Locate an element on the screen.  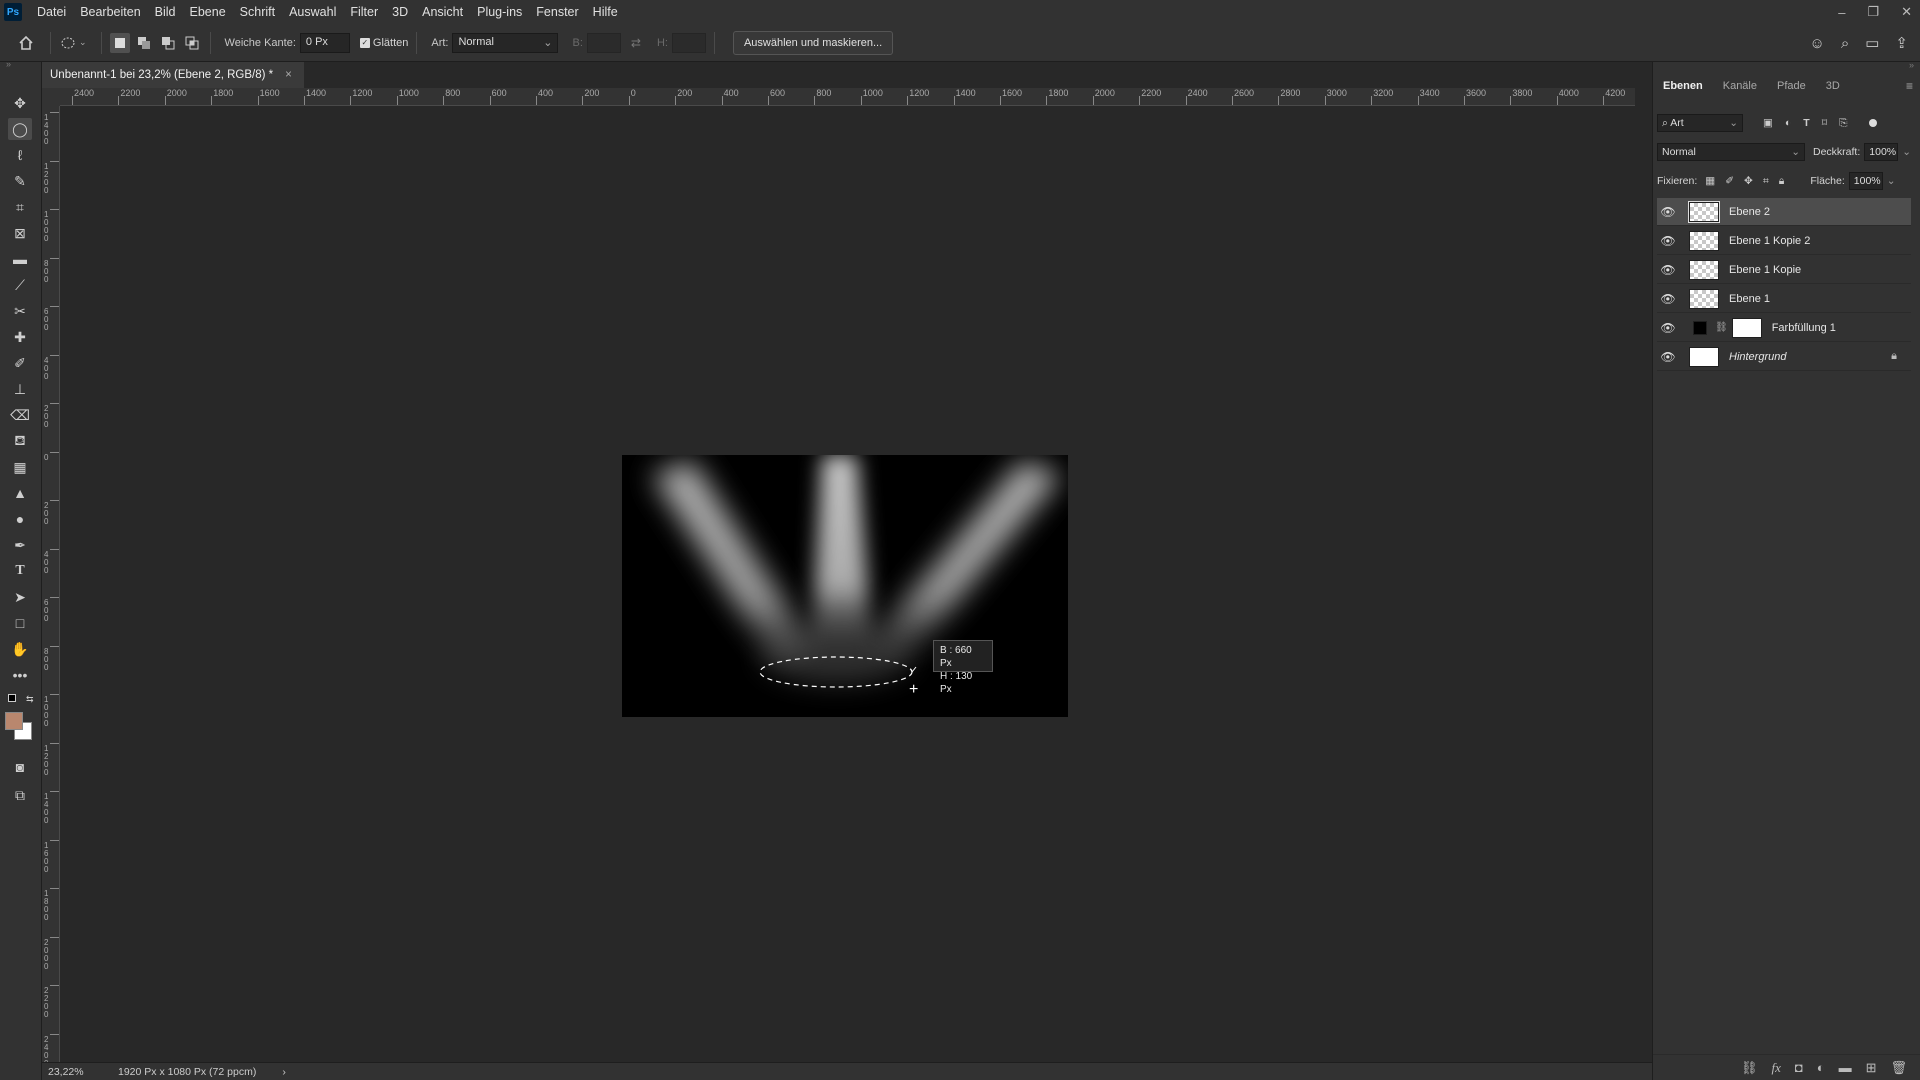
swap-icon: ⇄ is located at coordinates (636, 43).